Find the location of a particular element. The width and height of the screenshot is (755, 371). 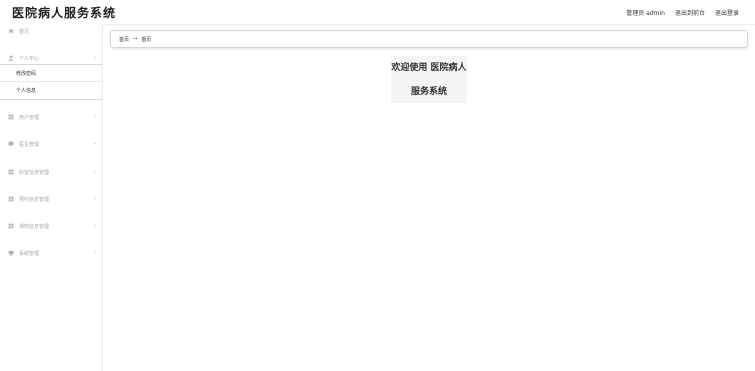

sidebar-item-notice-management: 通知信息管理 ⌄ is located at coordinates (51, 226).